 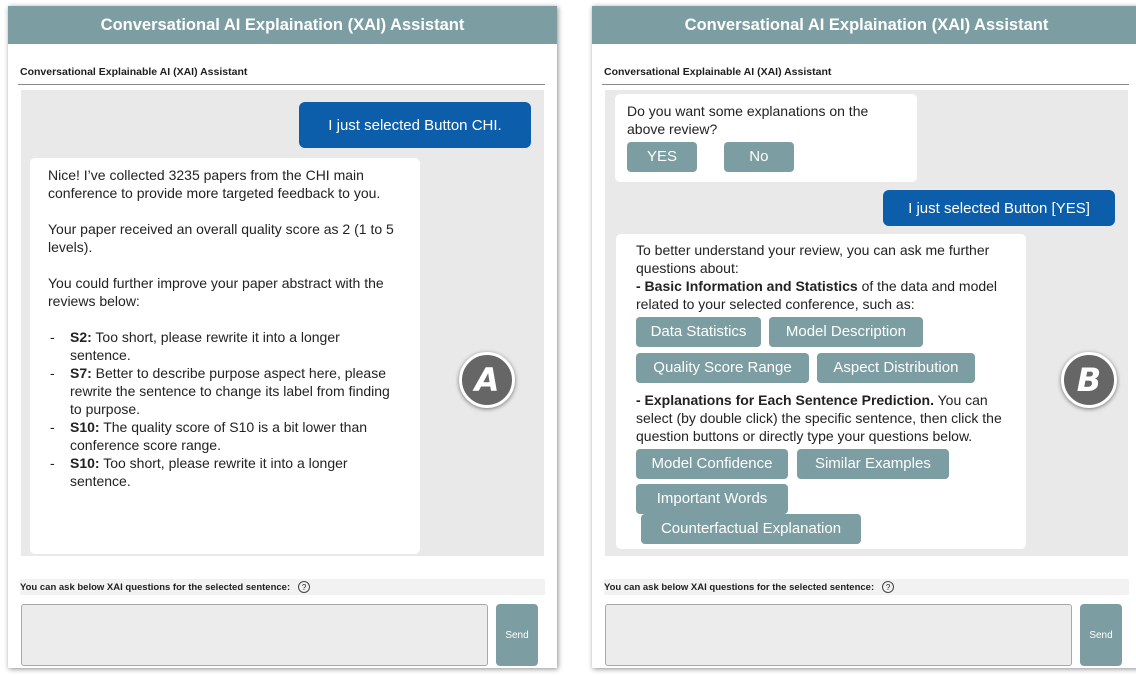 I want to click on yes-button: YES, so click(x=662, y=157).